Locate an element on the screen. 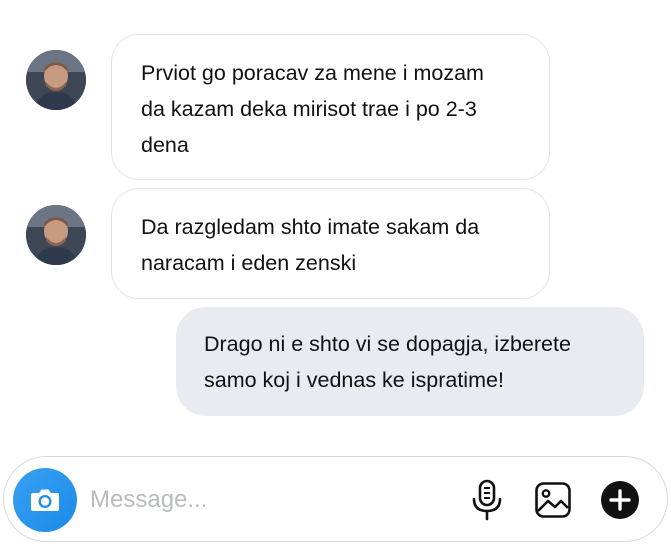  camera-button is located at coordinates (45, 500).